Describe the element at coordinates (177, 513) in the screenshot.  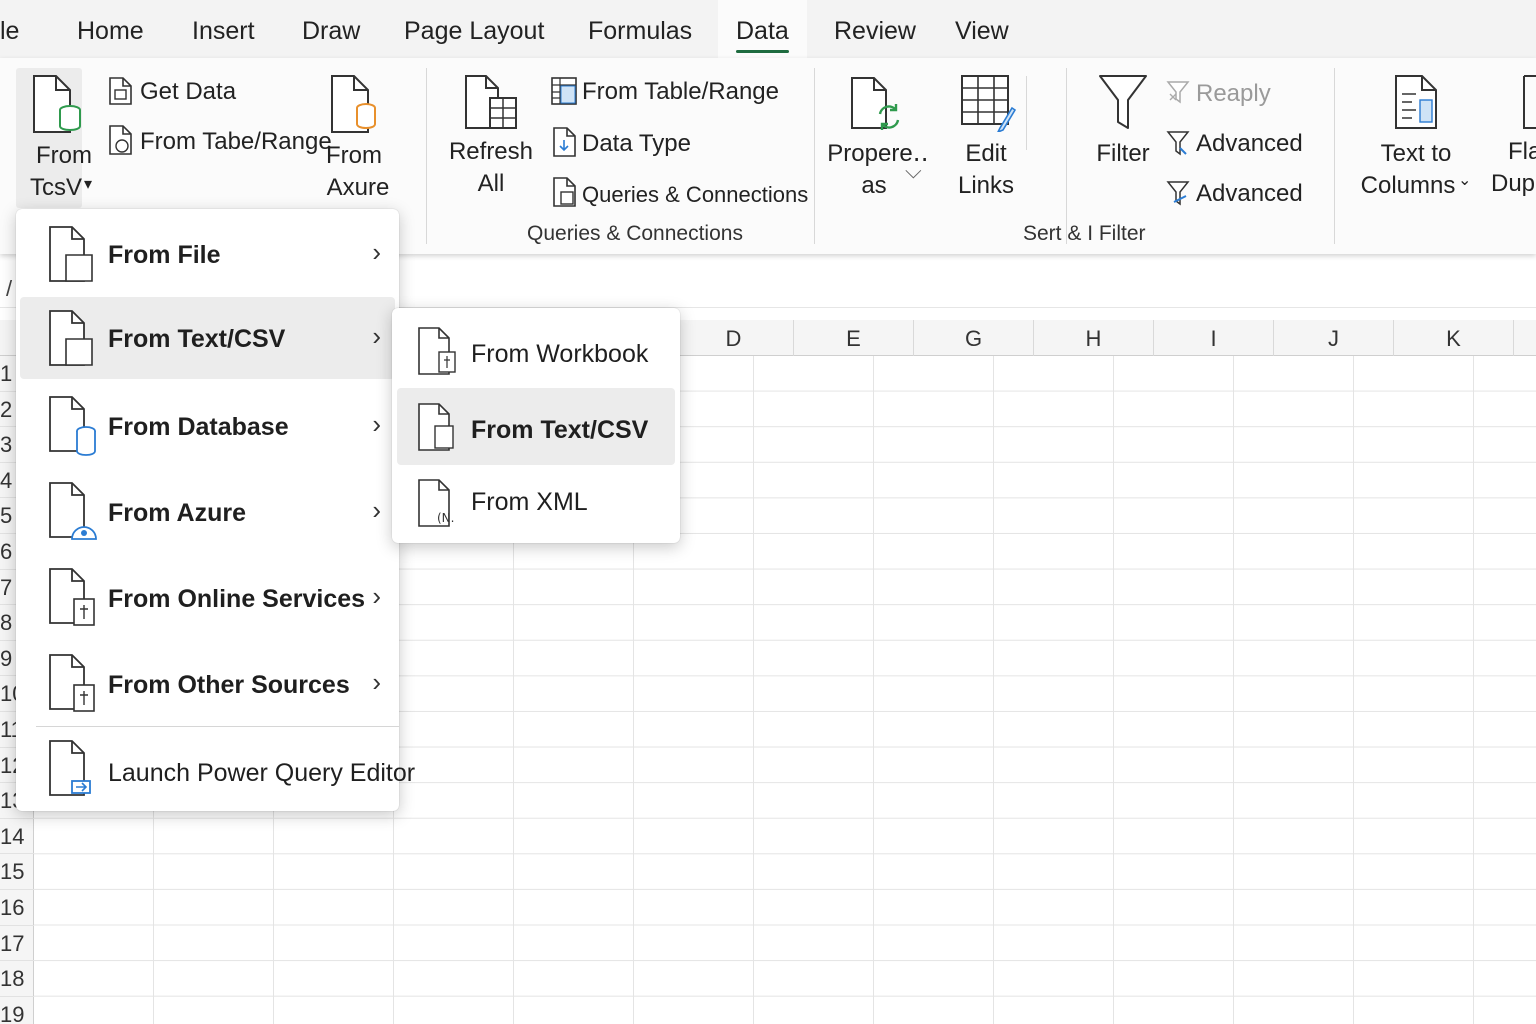
I see `menu-item-label: From Azure` at that location.